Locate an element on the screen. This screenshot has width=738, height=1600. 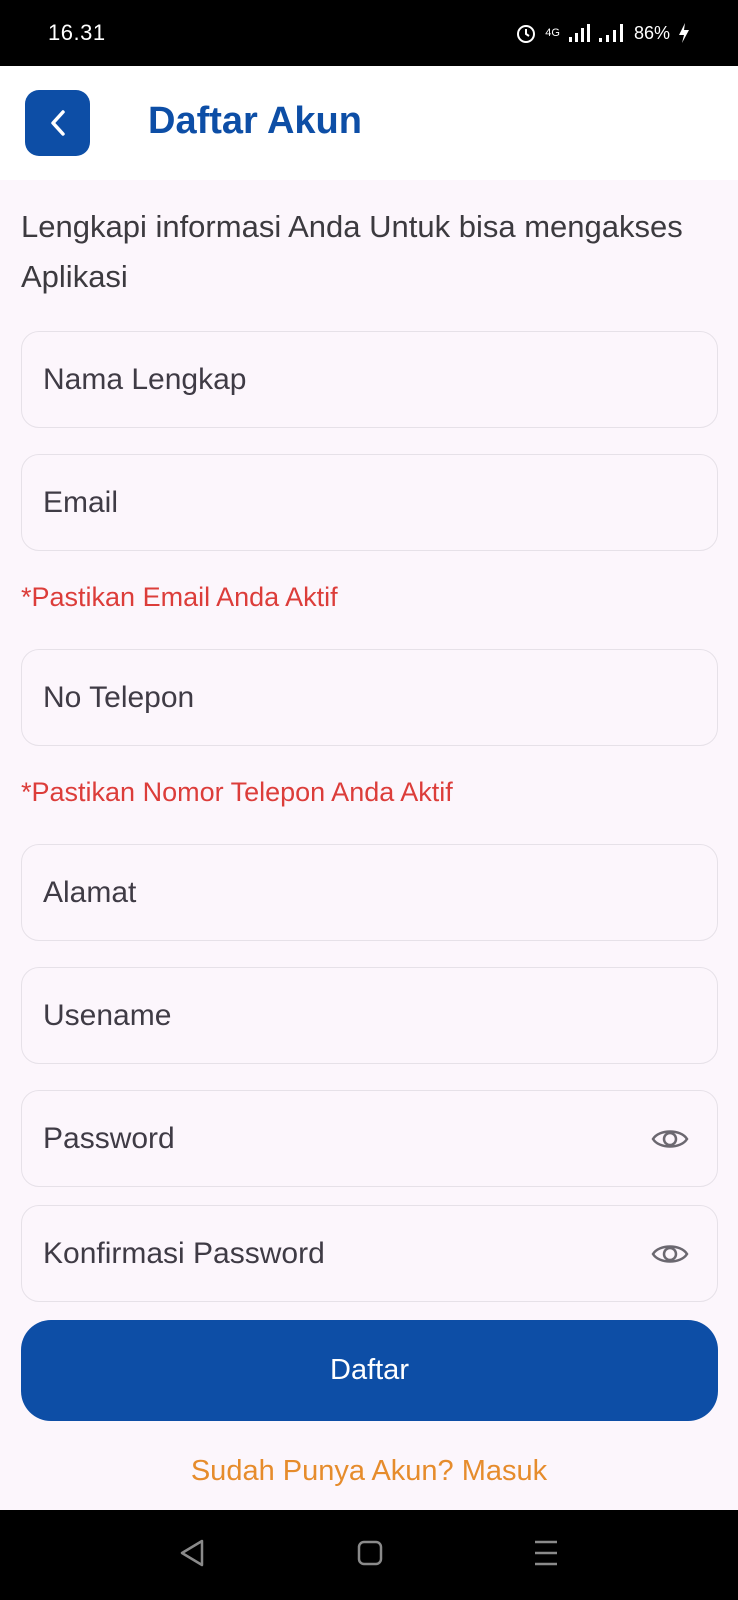
confirm-password-placeholder: Konfirmasi Password is located at coordinates (184, 1253).